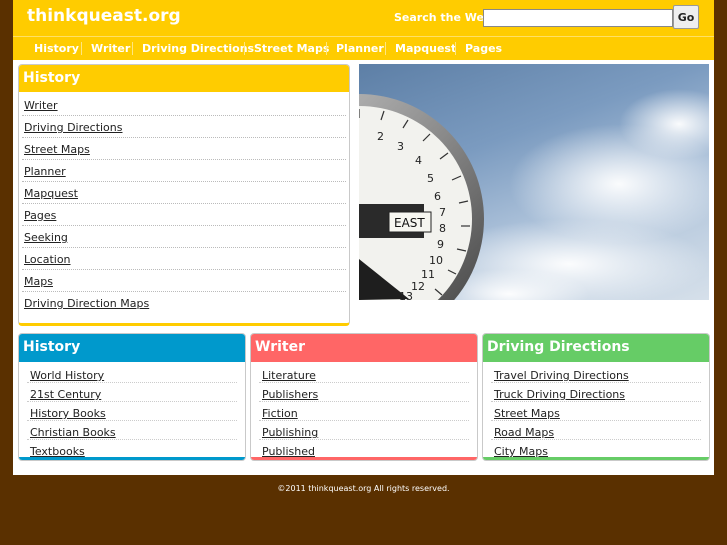  I want to click on main-link-driving-directions: Driving Directions, so click(73, 127).